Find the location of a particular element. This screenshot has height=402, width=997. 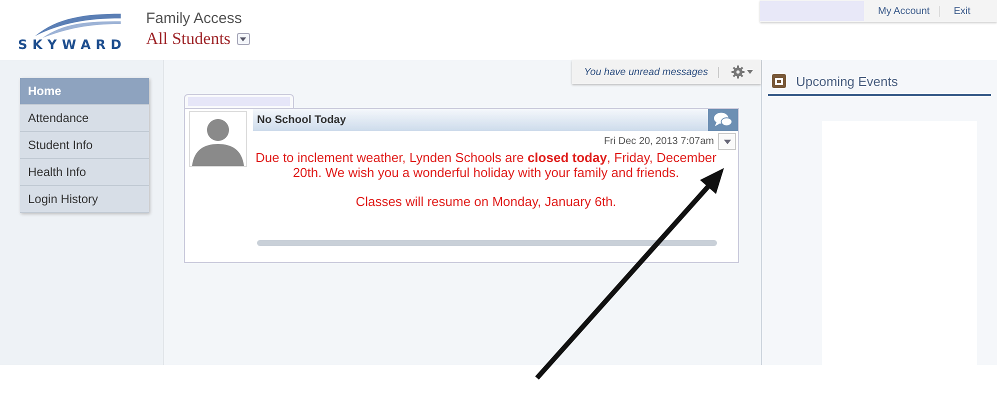

message-body: Due to inclement weather, Lynden Schools are closed today, Friday, December 20th. We wish you a wonderful holiday with your family and friends. is located at coordinates (486, 165).